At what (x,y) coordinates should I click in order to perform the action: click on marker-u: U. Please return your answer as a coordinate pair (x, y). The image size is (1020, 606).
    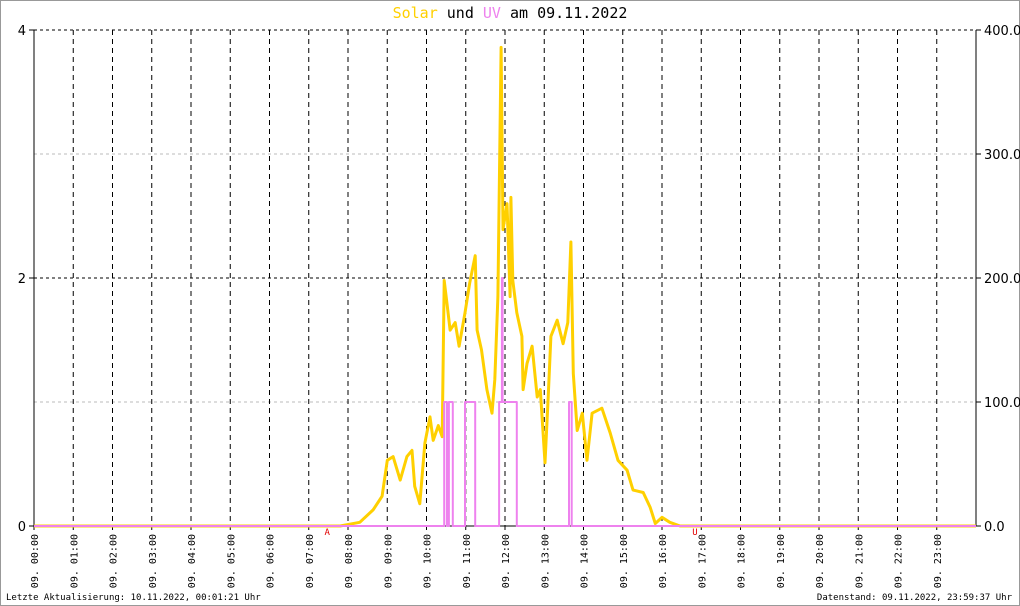
    Looking at the image, I should click on (694, 533).